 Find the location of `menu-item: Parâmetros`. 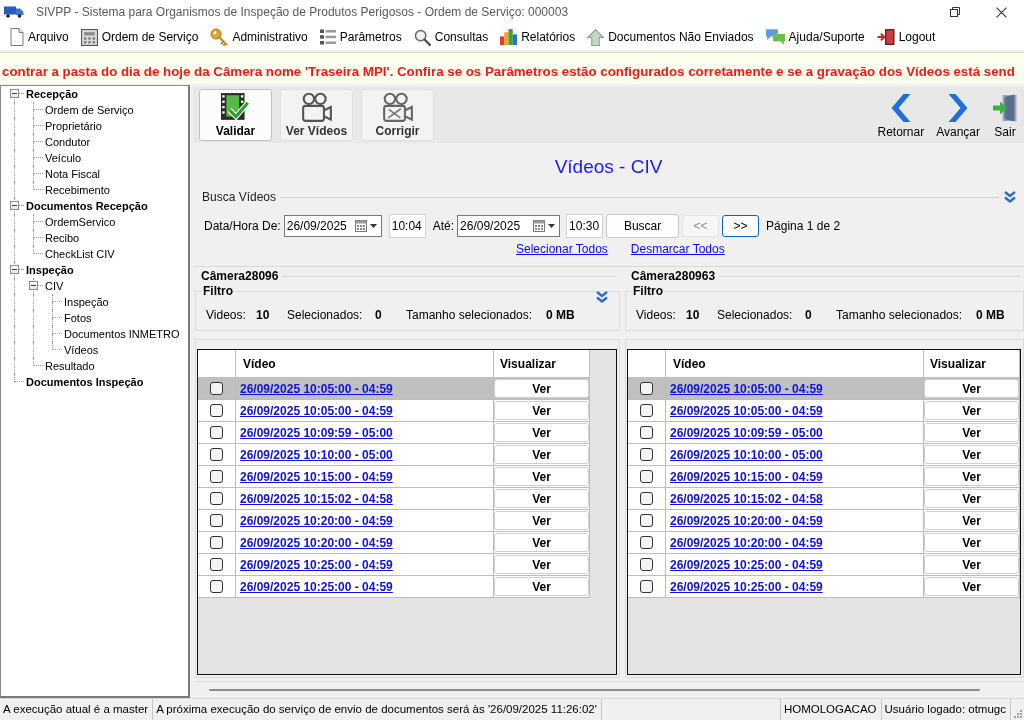

menu-item: Parâmetros is located at coordinates (360, 37).